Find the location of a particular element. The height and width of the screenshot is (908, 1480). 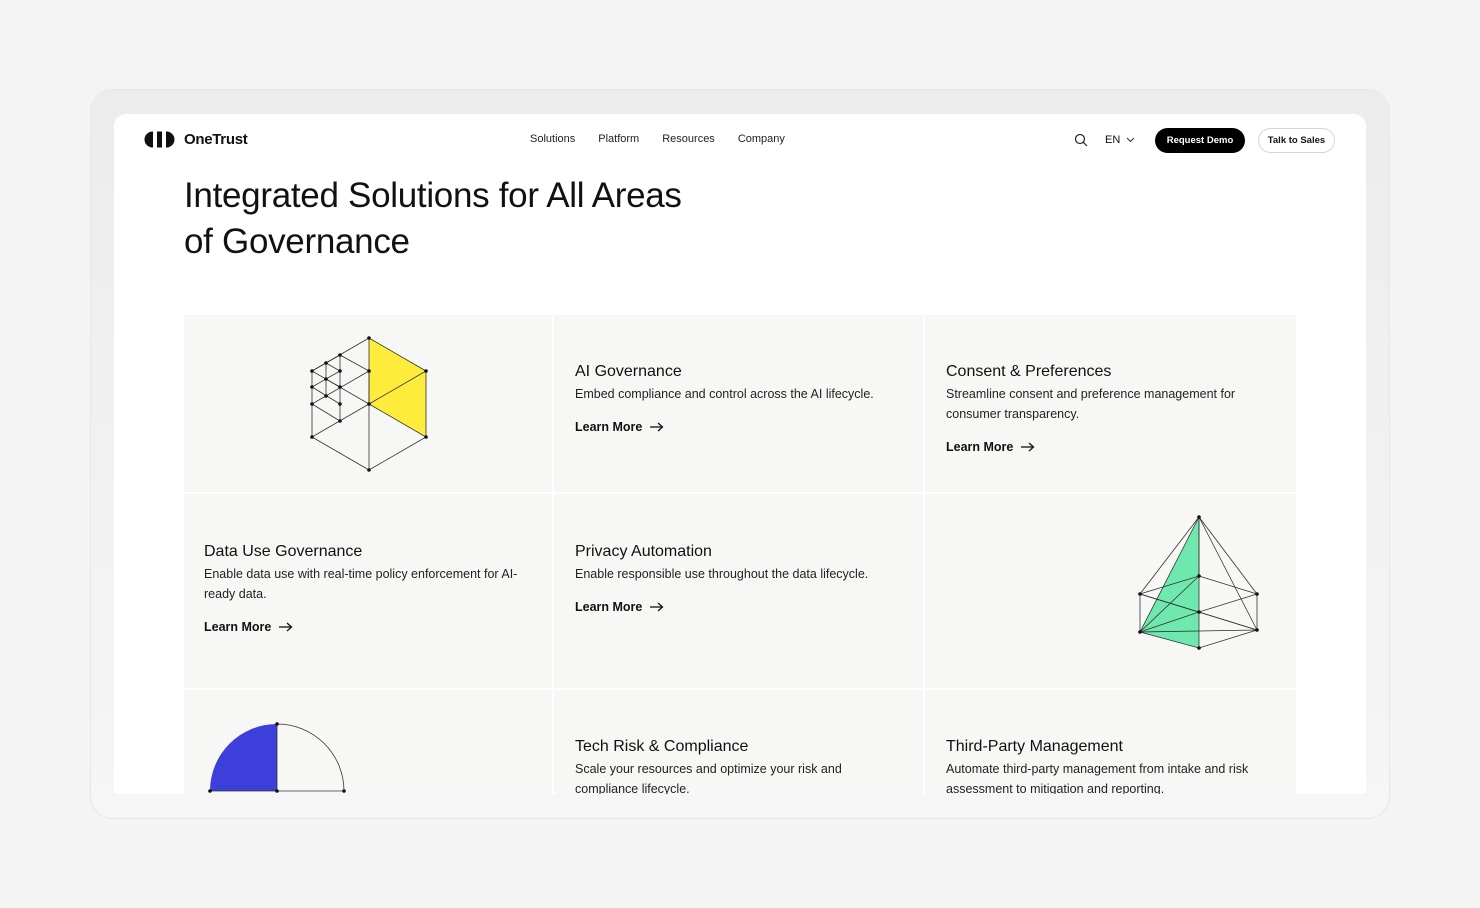

main-nav: Solutions Platform Resources Company is located at coordinates (657, 139).